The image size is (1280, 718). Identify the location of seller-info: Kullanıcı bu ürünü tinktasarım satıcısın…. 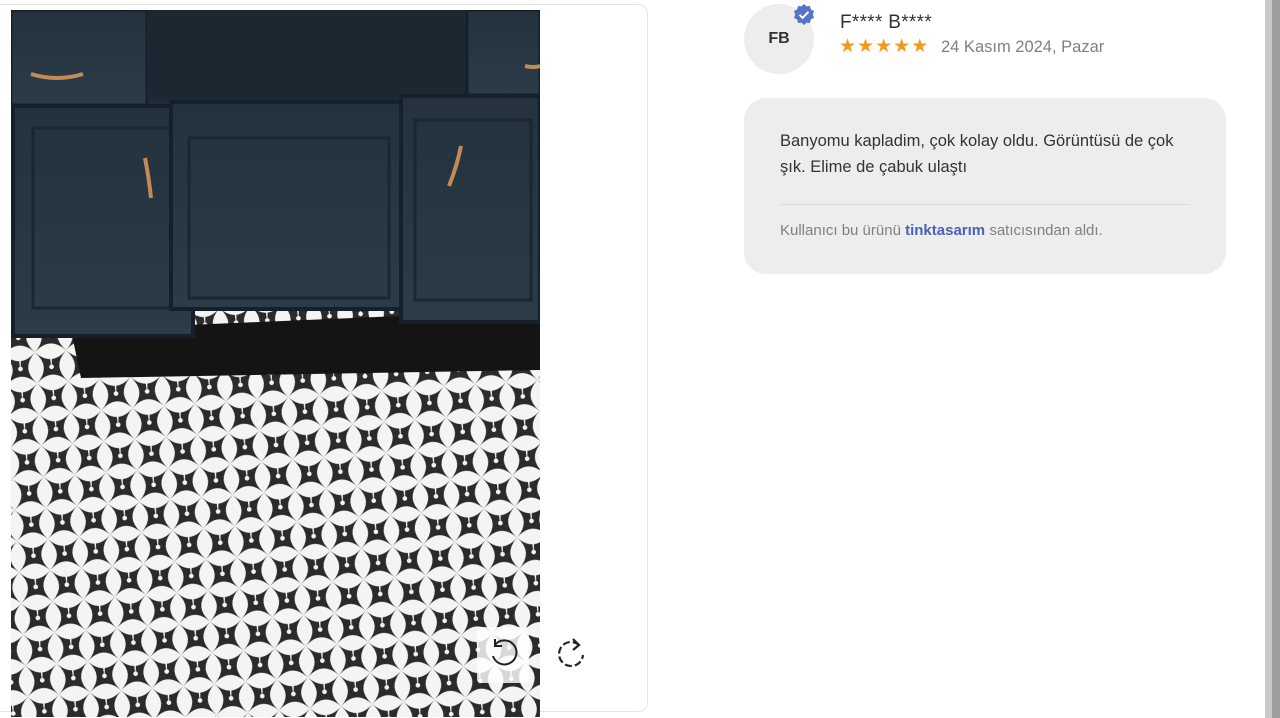
(941, 230).